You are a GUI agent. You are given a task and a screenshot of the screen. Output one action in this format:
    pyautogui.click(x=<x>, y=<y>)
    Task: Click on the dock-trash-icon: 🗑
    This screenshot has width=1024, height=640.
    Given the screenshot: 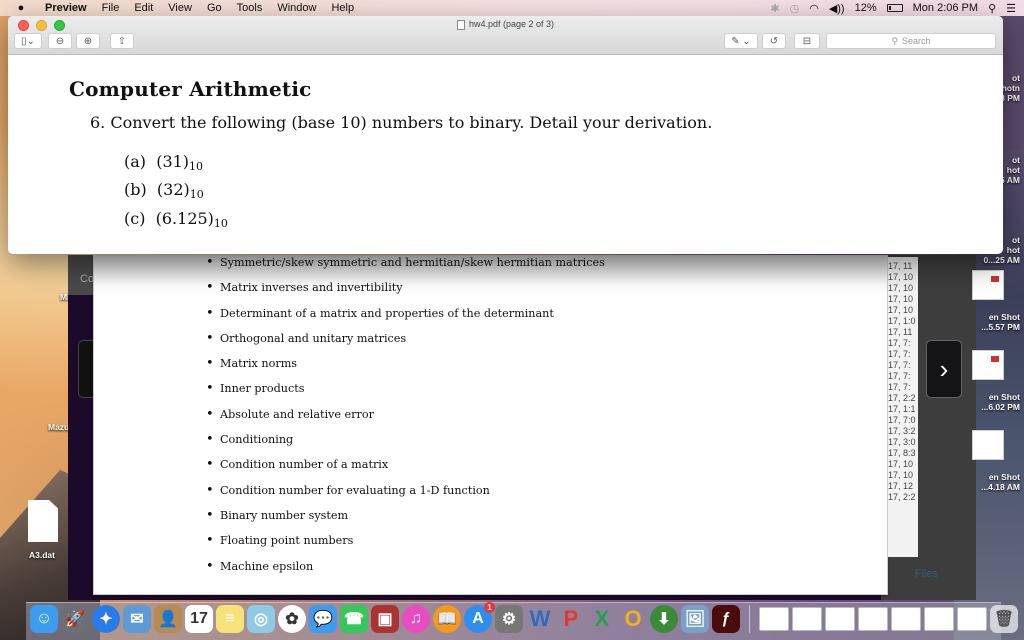 What is the action you would take?
    pyautogui.click(x=1004, y=619)
    